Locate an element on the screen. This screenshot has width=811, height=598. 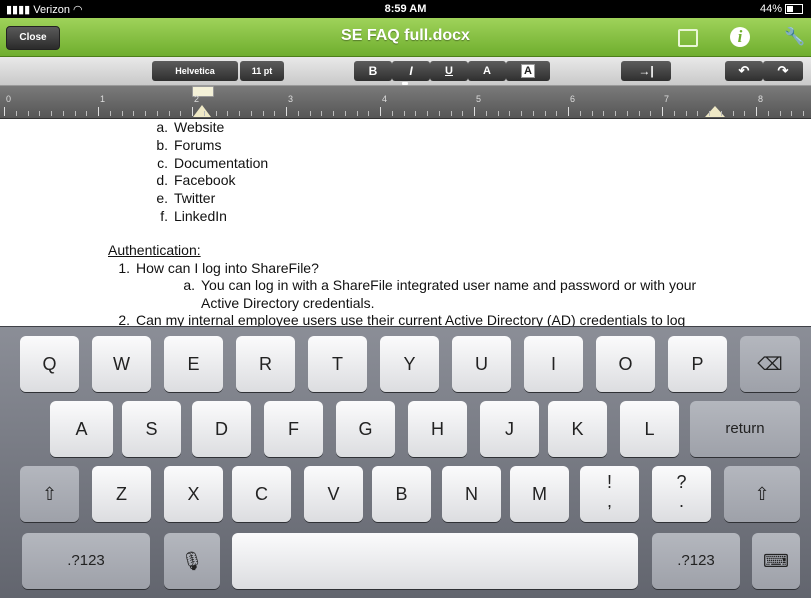
clock: 8:59 AM is located at coordinates (405, 9).